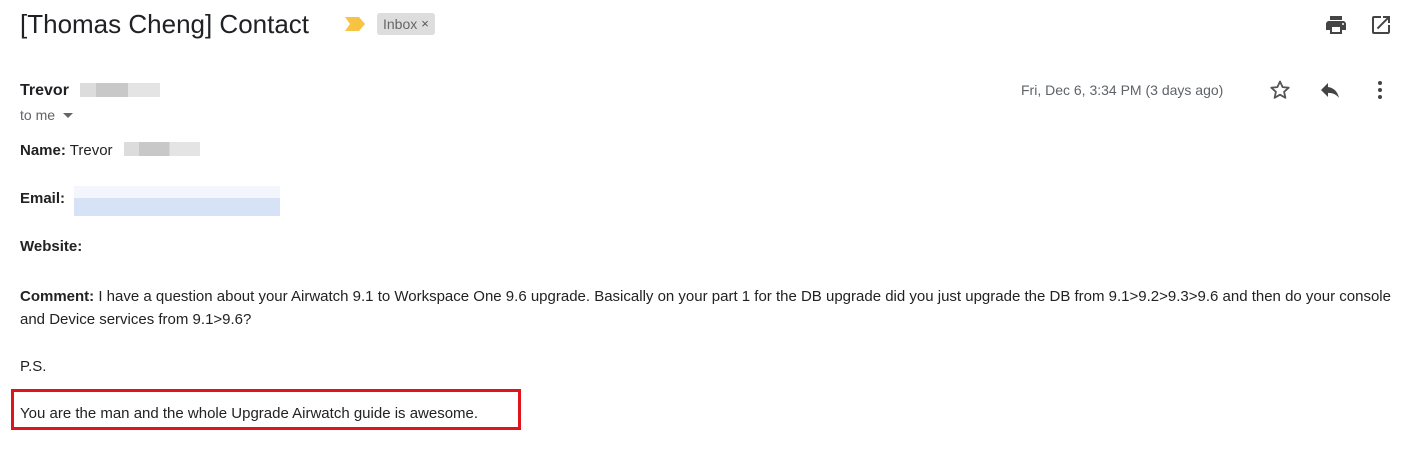 This screenshot has height=456, width=1404. What do you see at coordinates (33, 366) in the screenshot?
I see `ps-text: P.S.` at bounding box center [33, 366].